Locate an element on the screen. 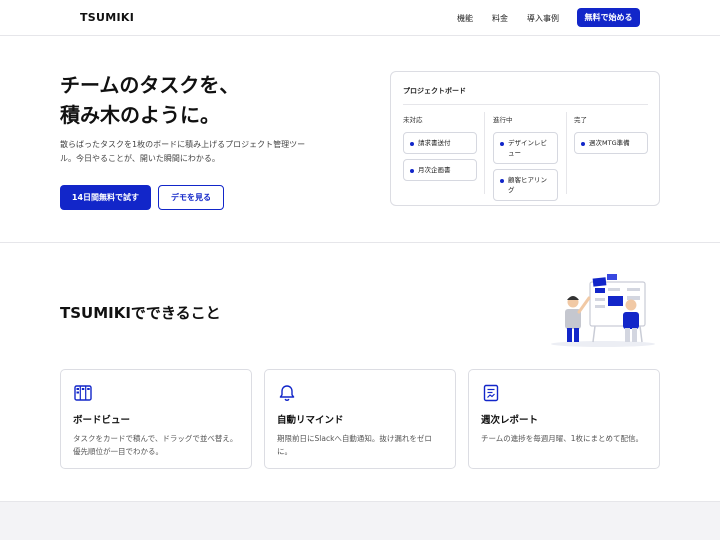 This screenshot has width=720, height=540. nav-features: 機能 is located at coordinates (465, 18).